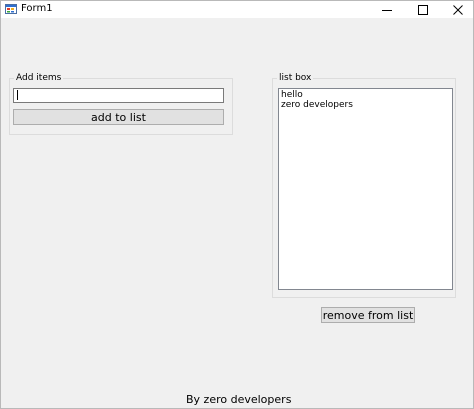 Image resolution: width=474 pixels, height=409 pixels. I want to click on maximize-button, so click(423, 9).